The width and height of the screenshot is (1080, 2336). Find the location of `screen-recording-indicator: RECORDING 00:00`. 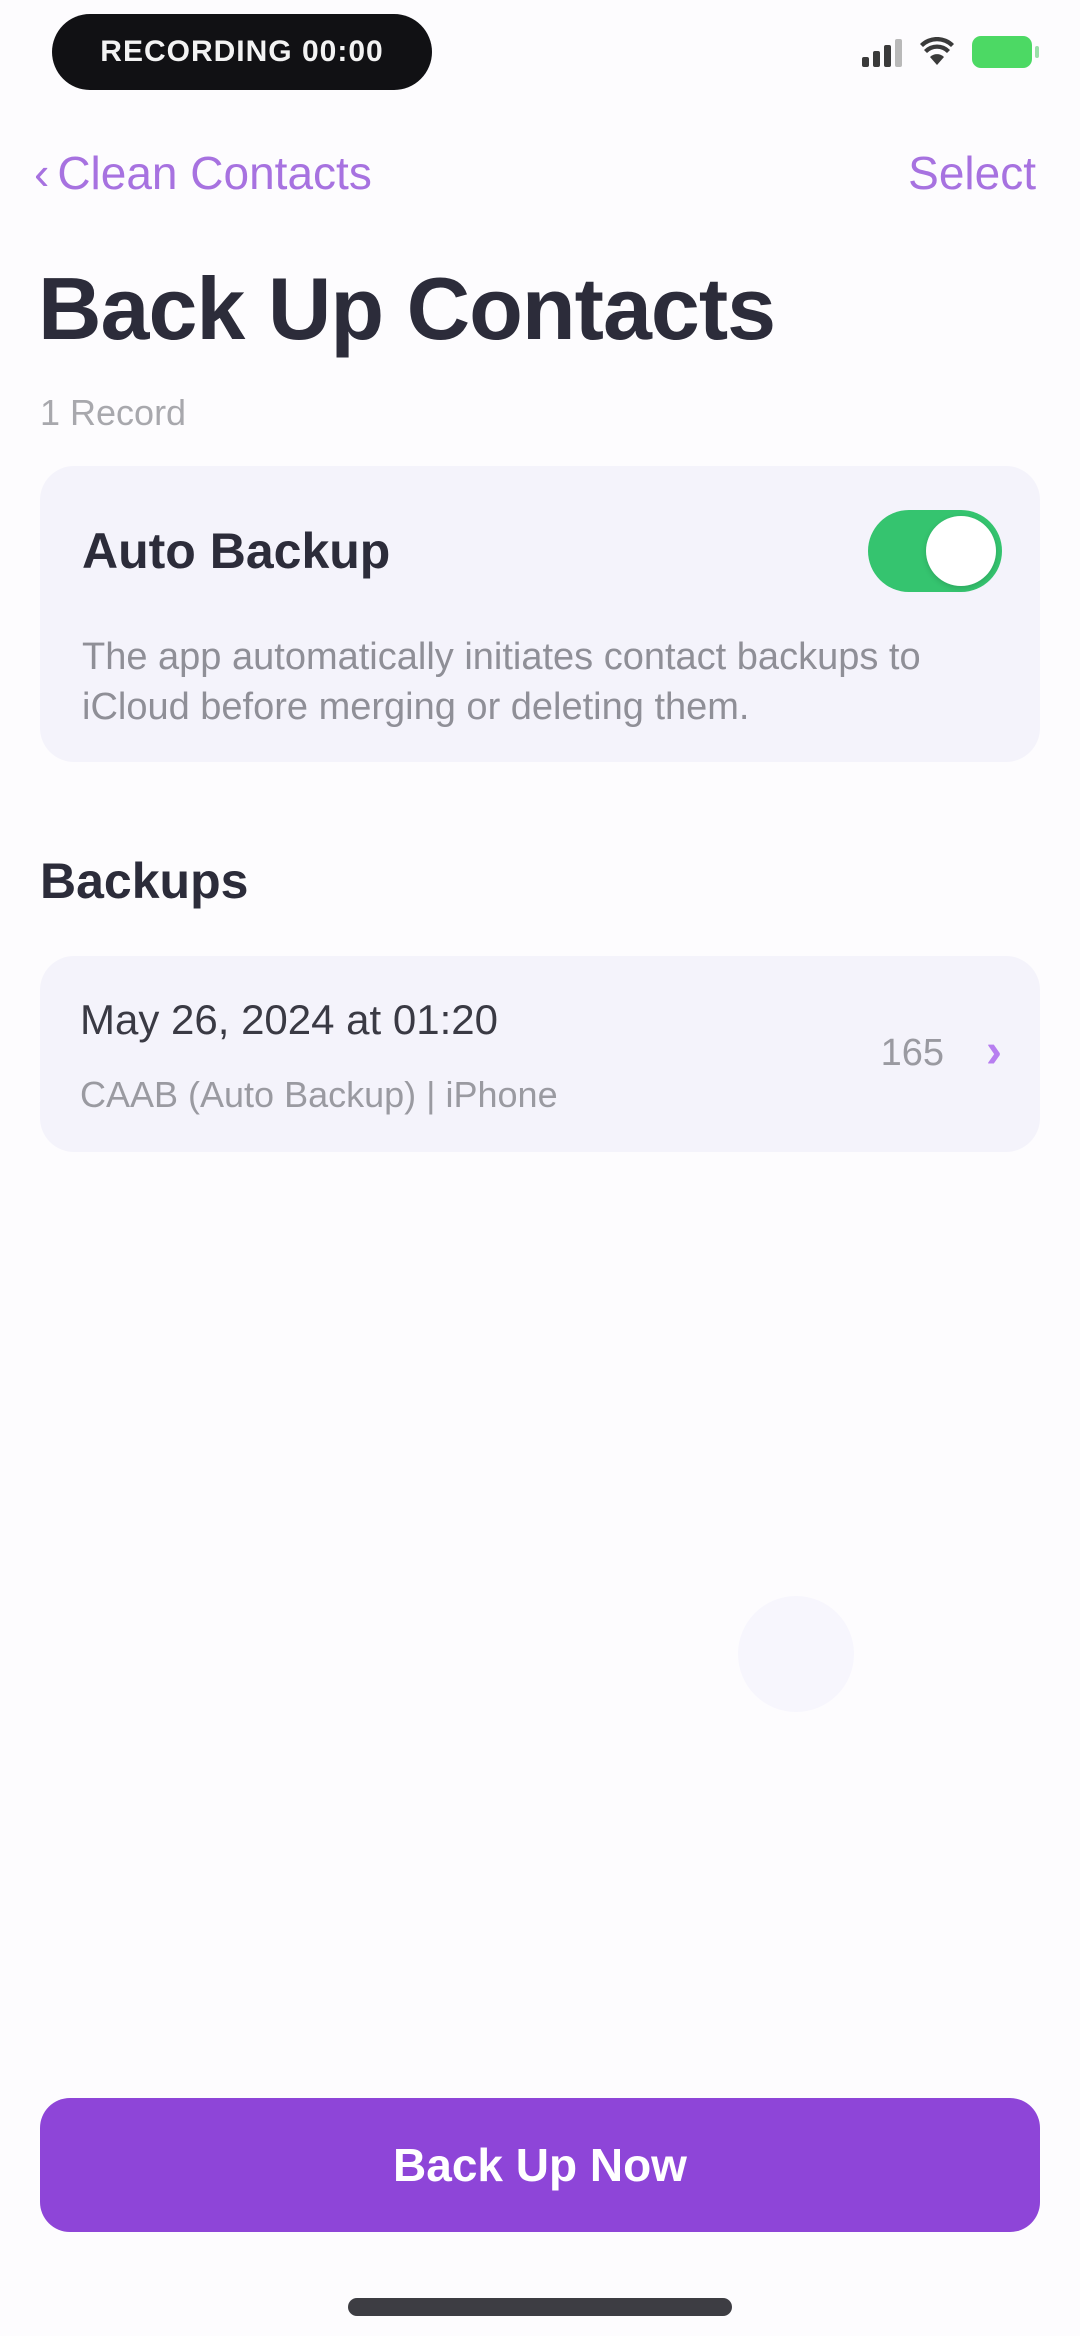

screen-recording-indicator: RECORDING 00:00 is located at coordinates (242, 52).